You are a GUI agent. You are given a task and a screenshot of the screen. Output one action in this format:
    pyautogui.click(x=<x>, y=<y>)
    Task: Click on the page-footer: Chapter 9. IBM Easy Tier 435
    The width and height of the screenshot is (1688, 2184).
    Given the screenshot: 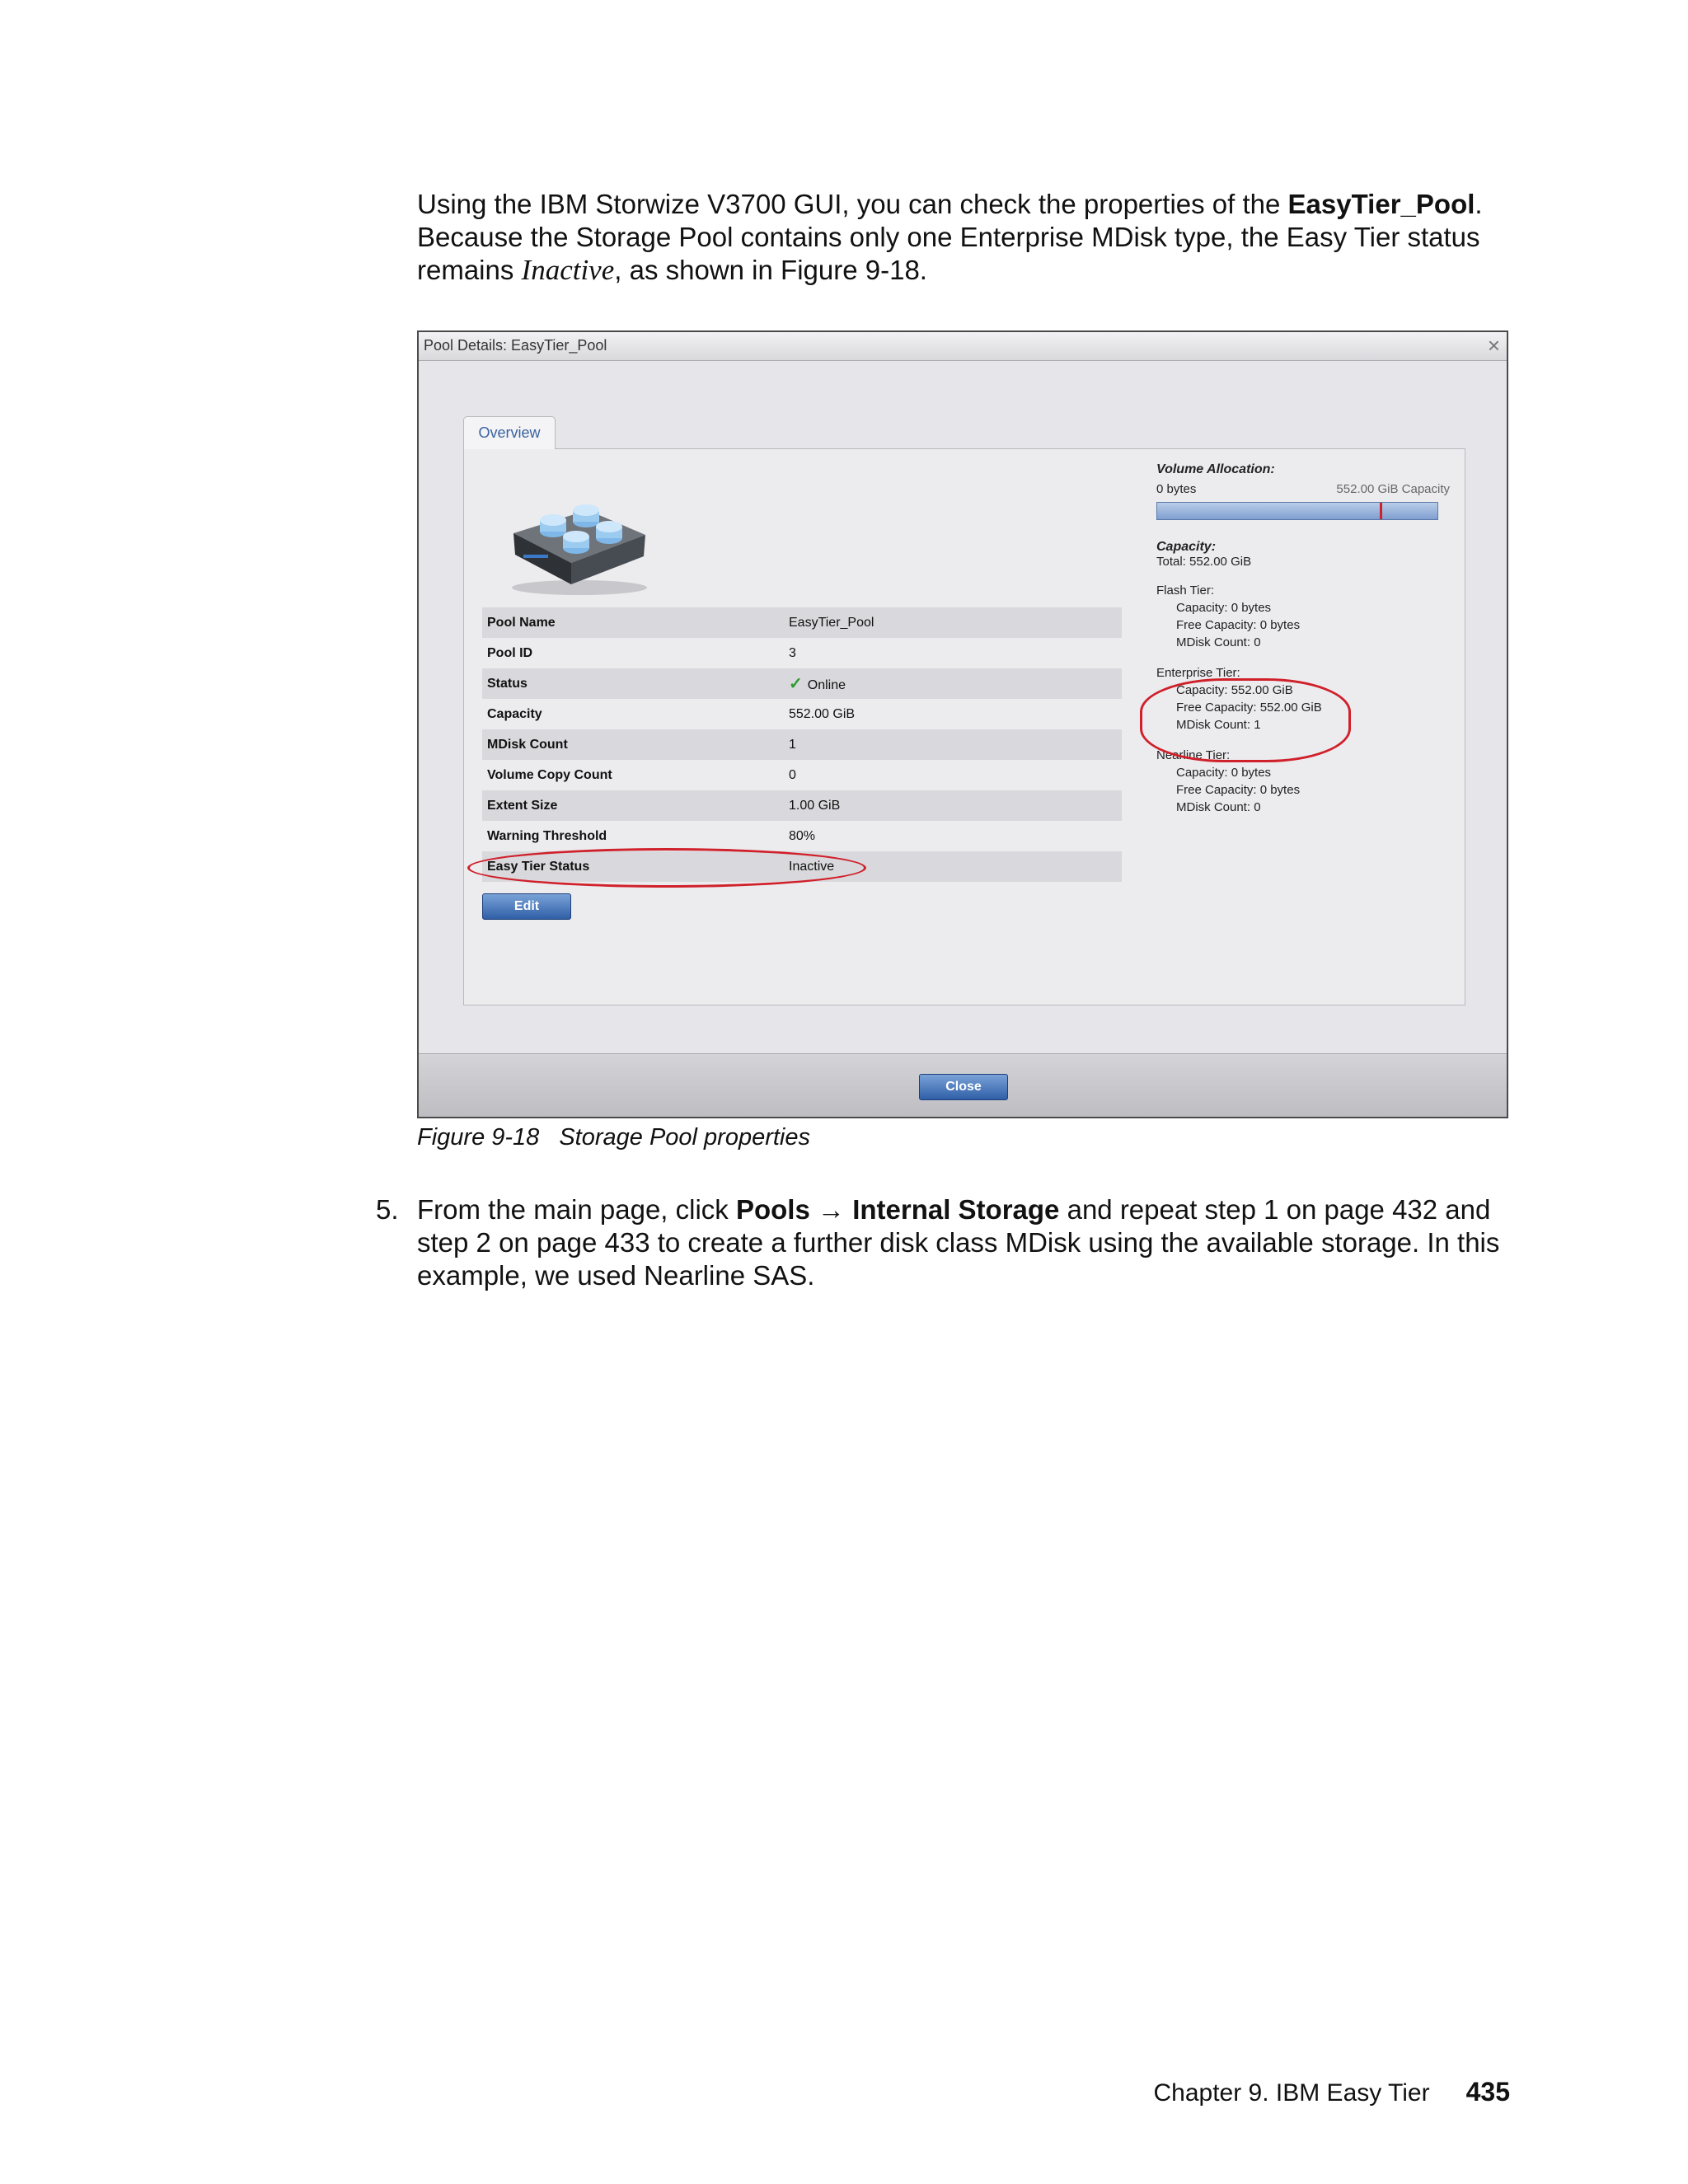 What is the action you would take?
    pyautogui.click(x=1332, y=2092)
    